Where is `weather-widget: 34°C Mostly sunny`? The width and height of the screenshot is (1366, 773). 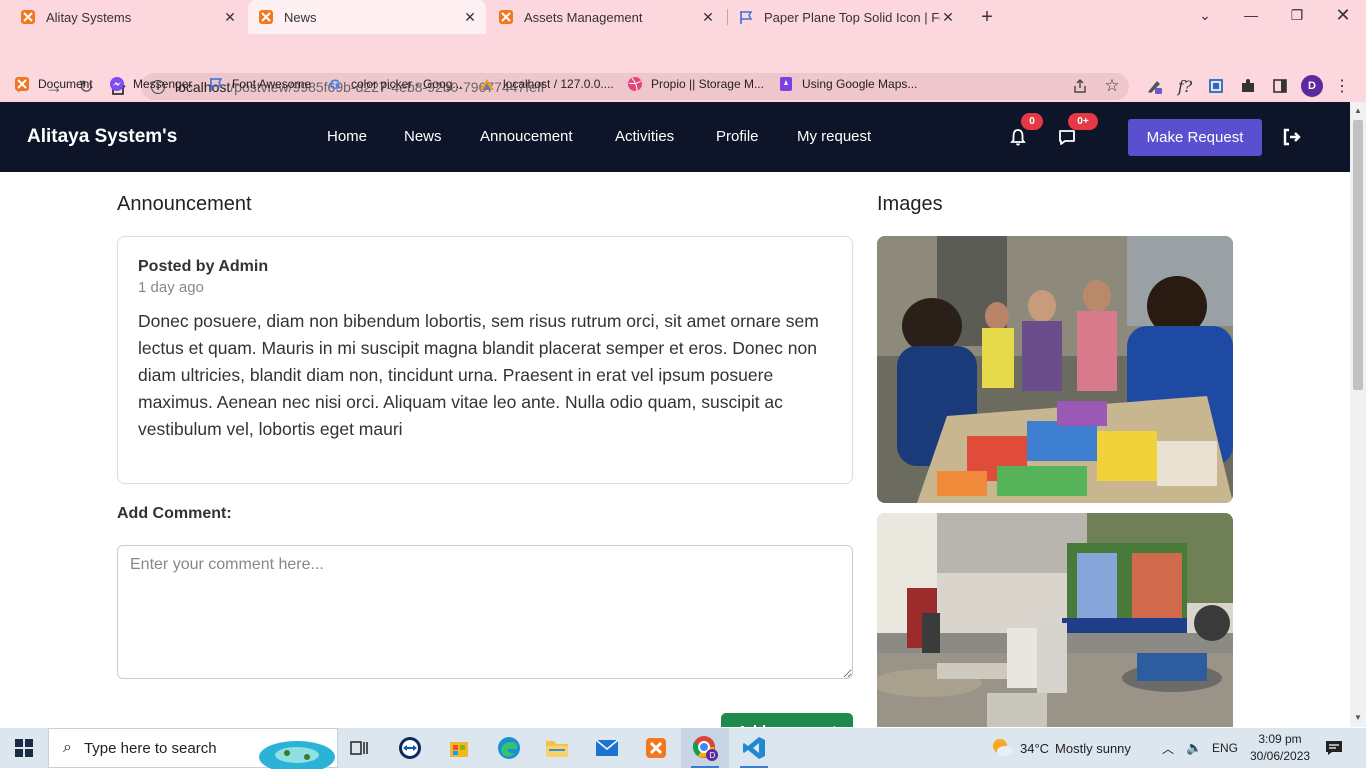 weather-widget: 34°C Mostly sunny is located at coordinates (1060, 748).